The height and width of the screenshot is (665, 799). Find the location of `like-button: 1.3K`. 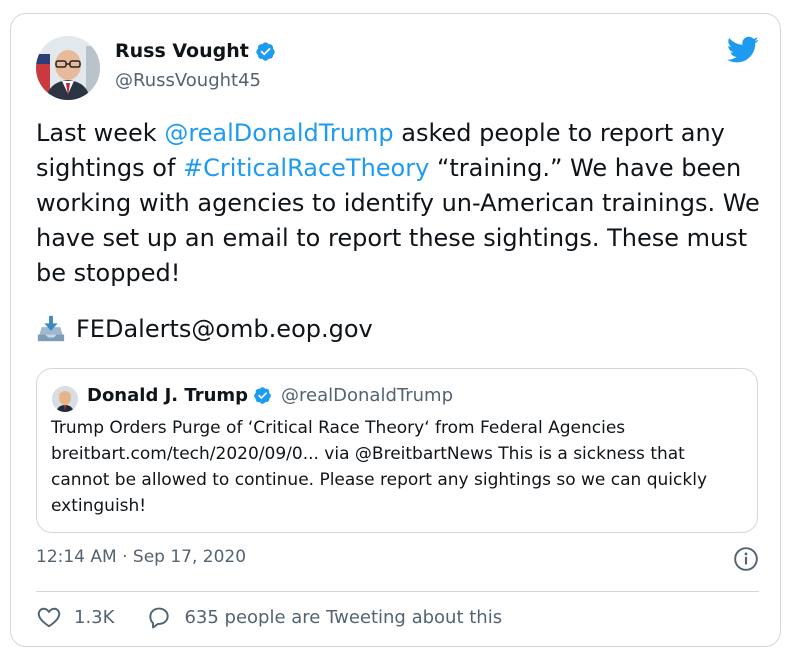

like-button: 1.3K is located at coordinates (75, 617).